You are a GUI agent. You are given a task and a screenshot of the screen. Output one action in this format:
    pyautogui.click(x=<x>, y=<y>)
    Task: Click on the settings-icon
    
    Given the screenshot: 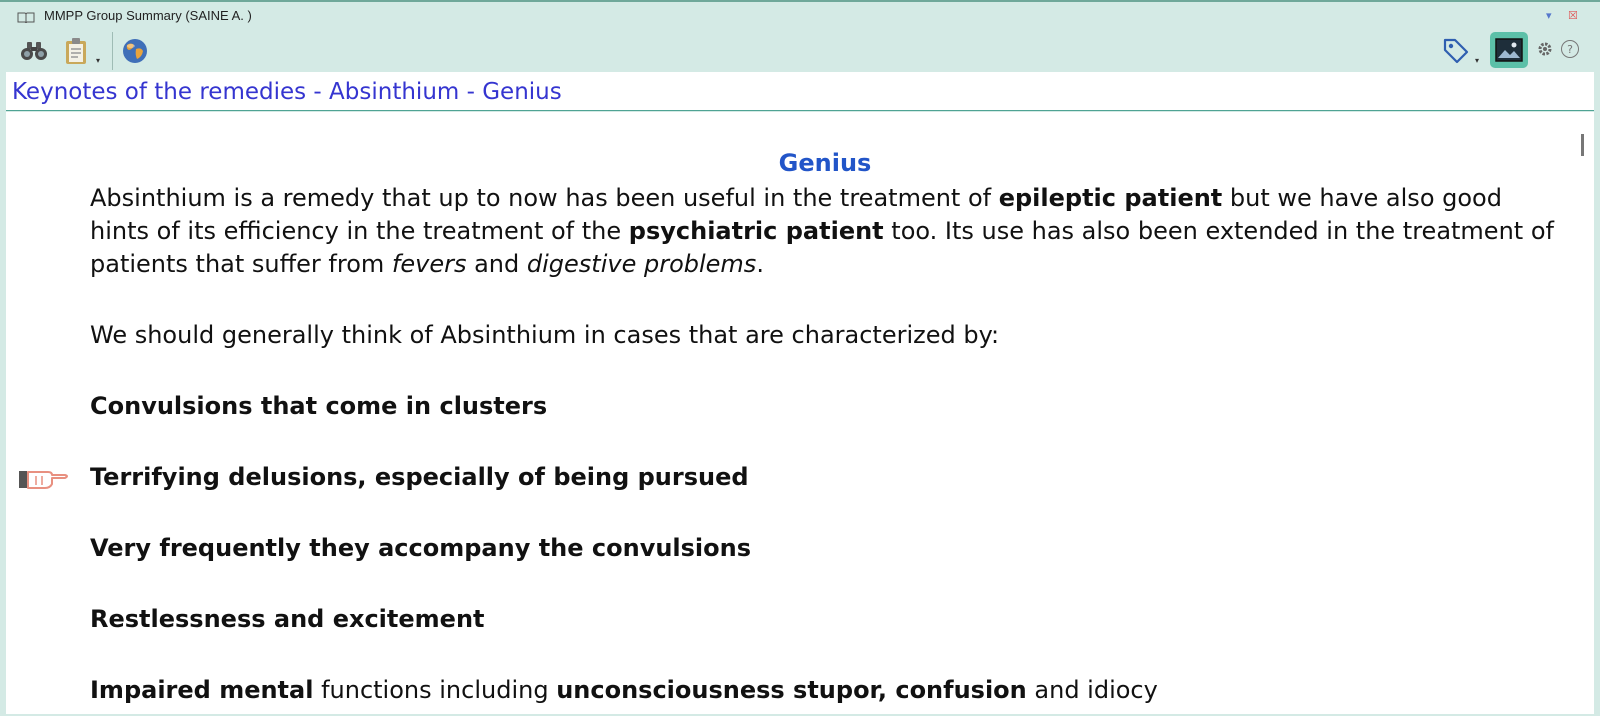 What is the action you would take?
    pyautogui.click(x=1545, y=49)
    